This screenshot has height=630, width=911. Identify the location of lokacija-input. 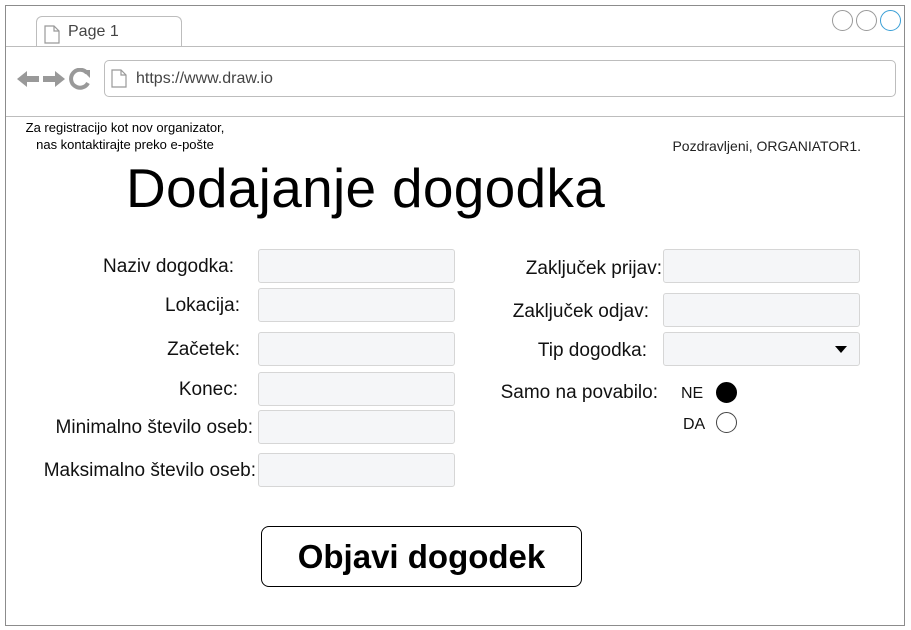
(356, 305).